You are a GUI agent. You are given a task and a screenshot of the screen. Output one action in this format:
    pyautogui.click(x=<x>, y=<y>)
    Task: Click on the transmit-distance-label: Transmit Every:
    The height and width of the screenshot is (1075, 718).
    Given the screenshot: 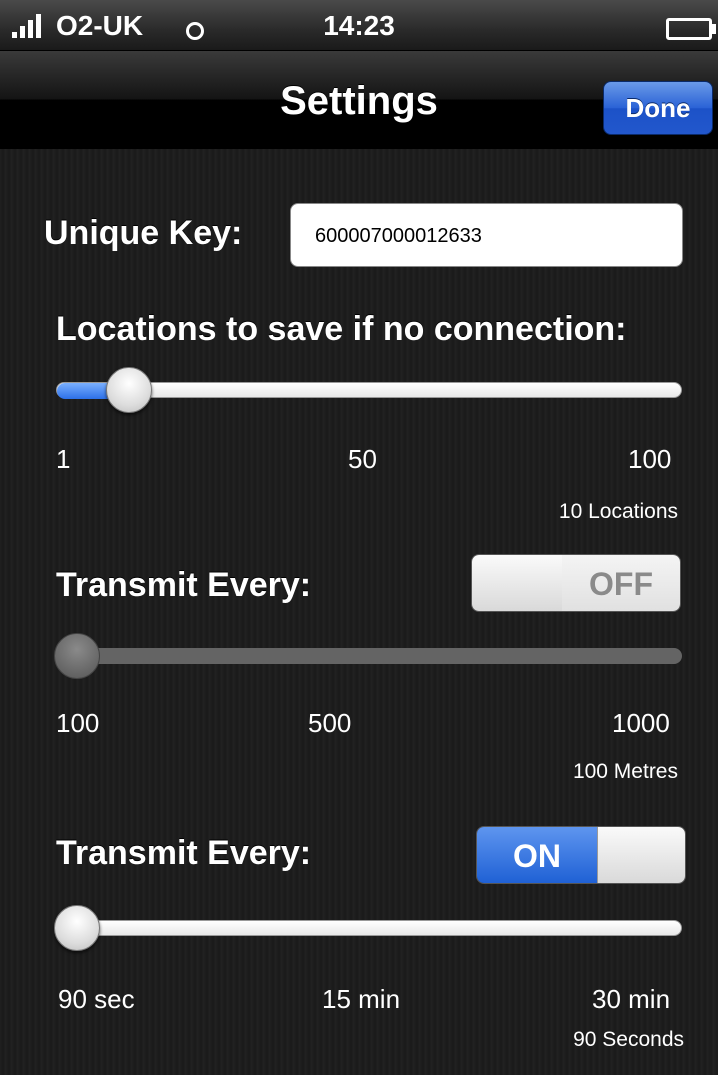 What is the action you would take?
    pyautogui.click(x=184, y=585)
    